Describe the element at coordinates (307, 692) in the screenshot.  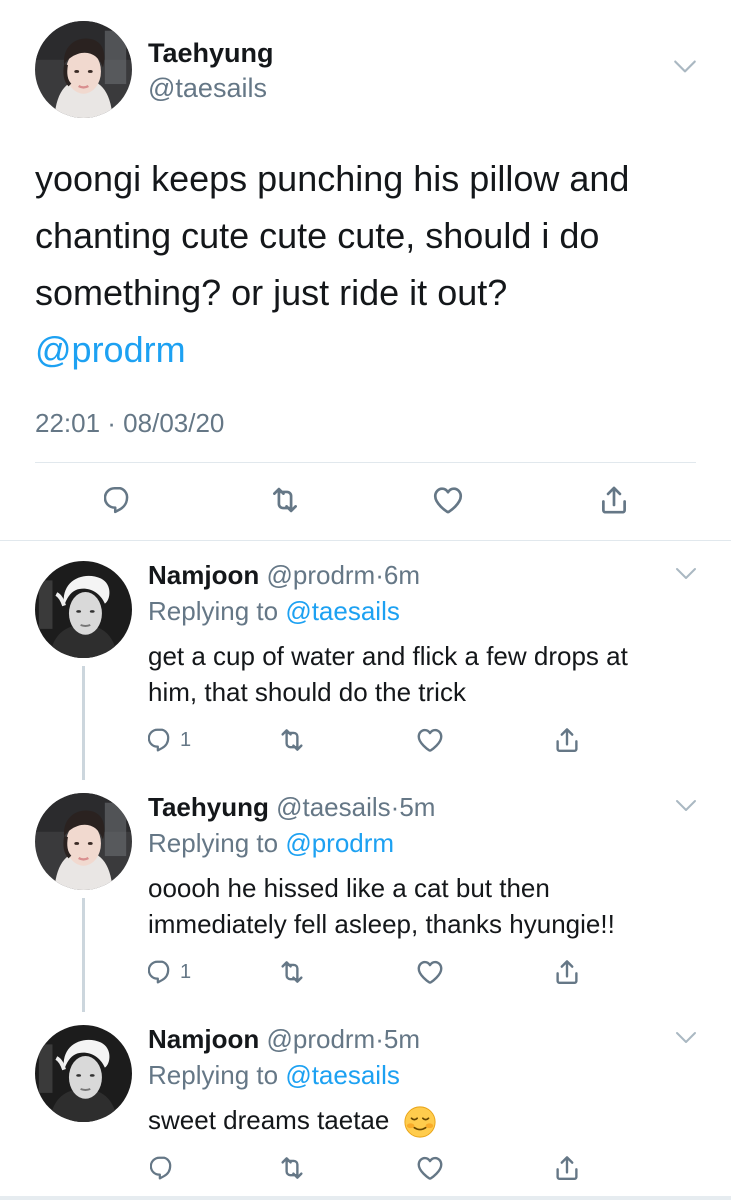
I see `reply-text-line: him, that should do the trick` at that location.